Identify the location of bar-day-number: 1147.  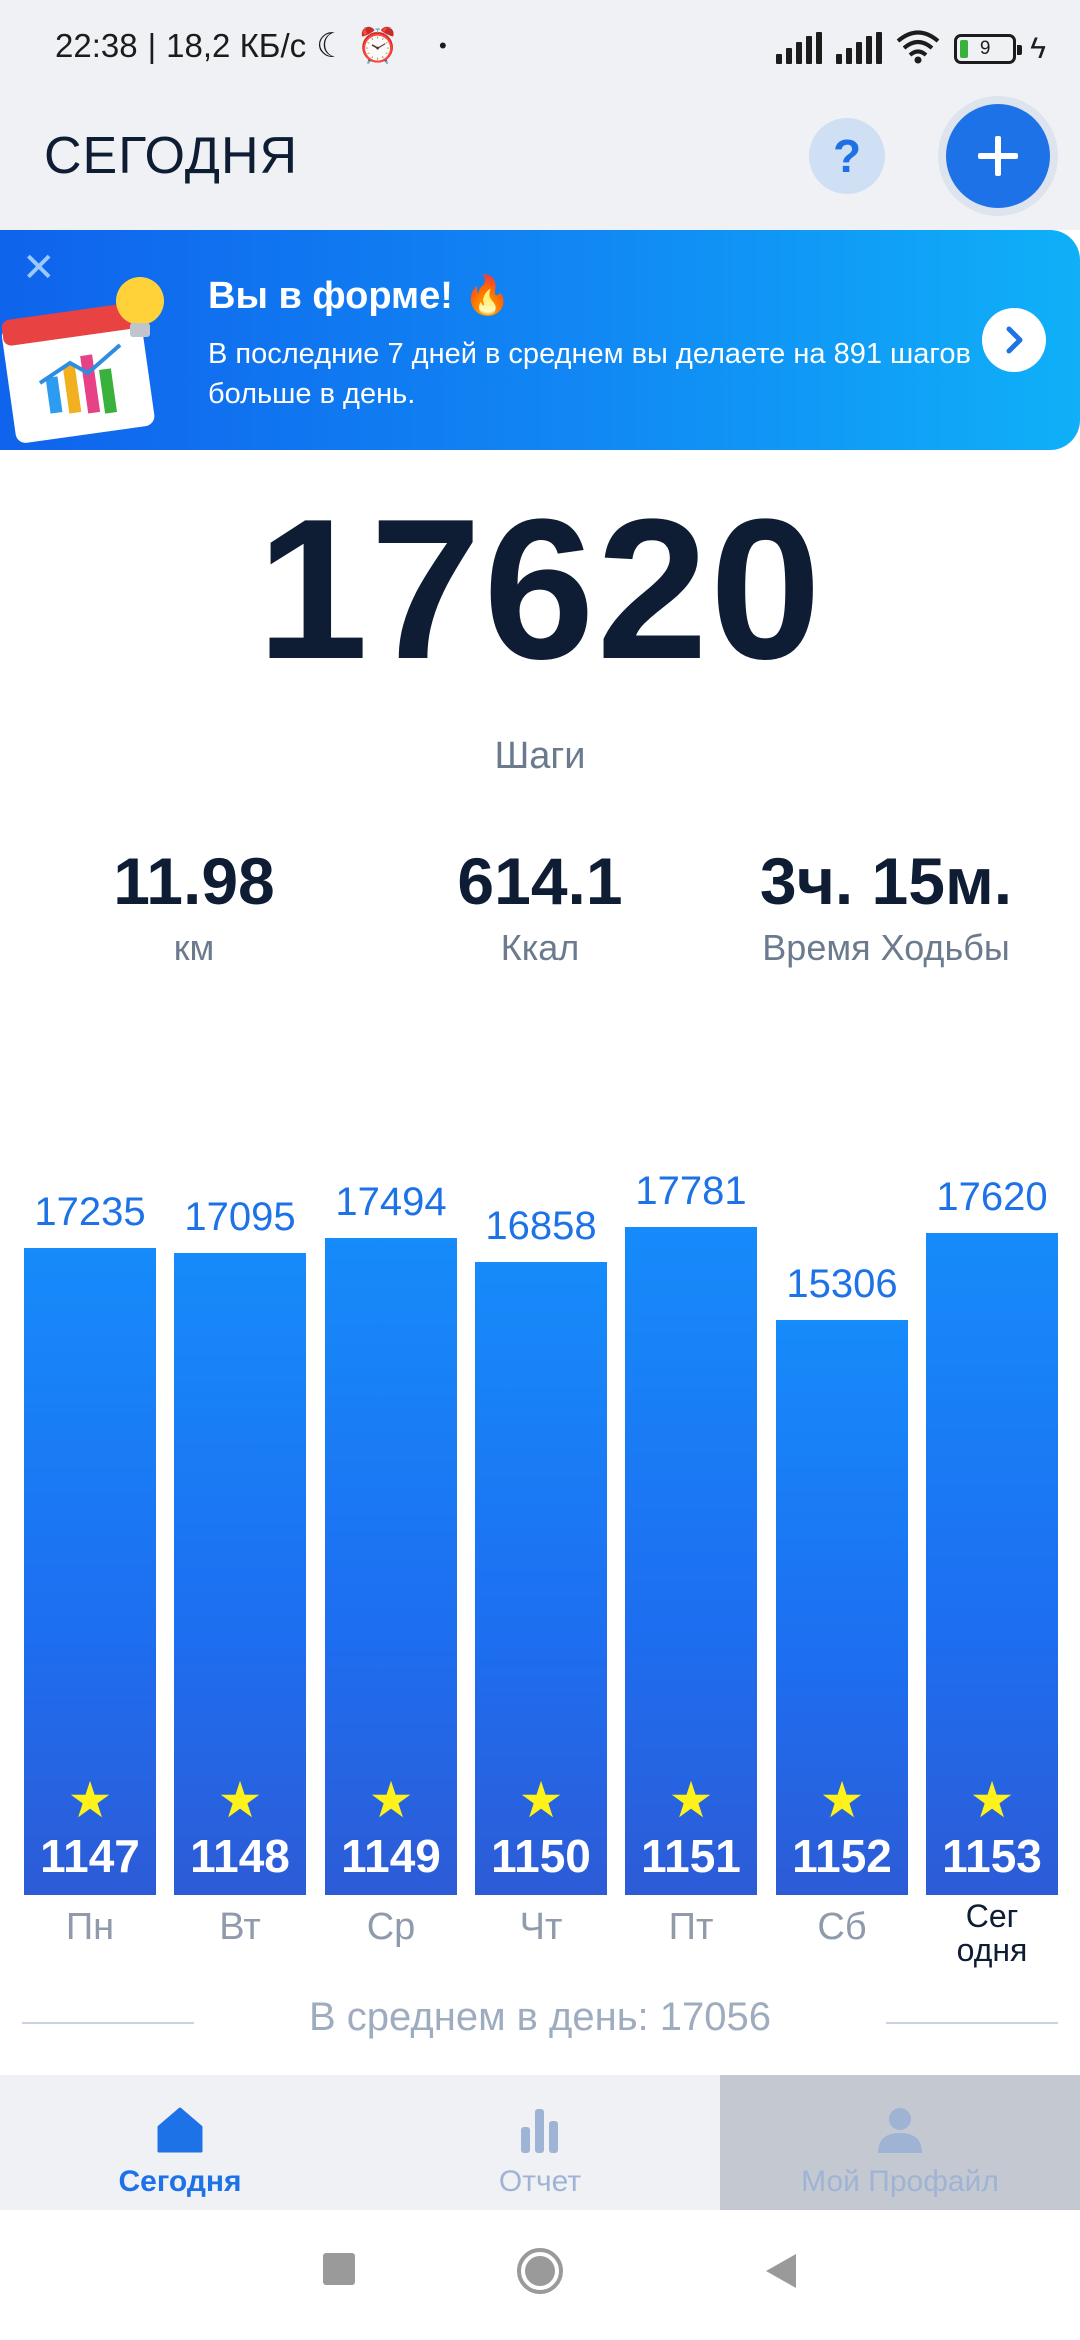
(90, 1856).